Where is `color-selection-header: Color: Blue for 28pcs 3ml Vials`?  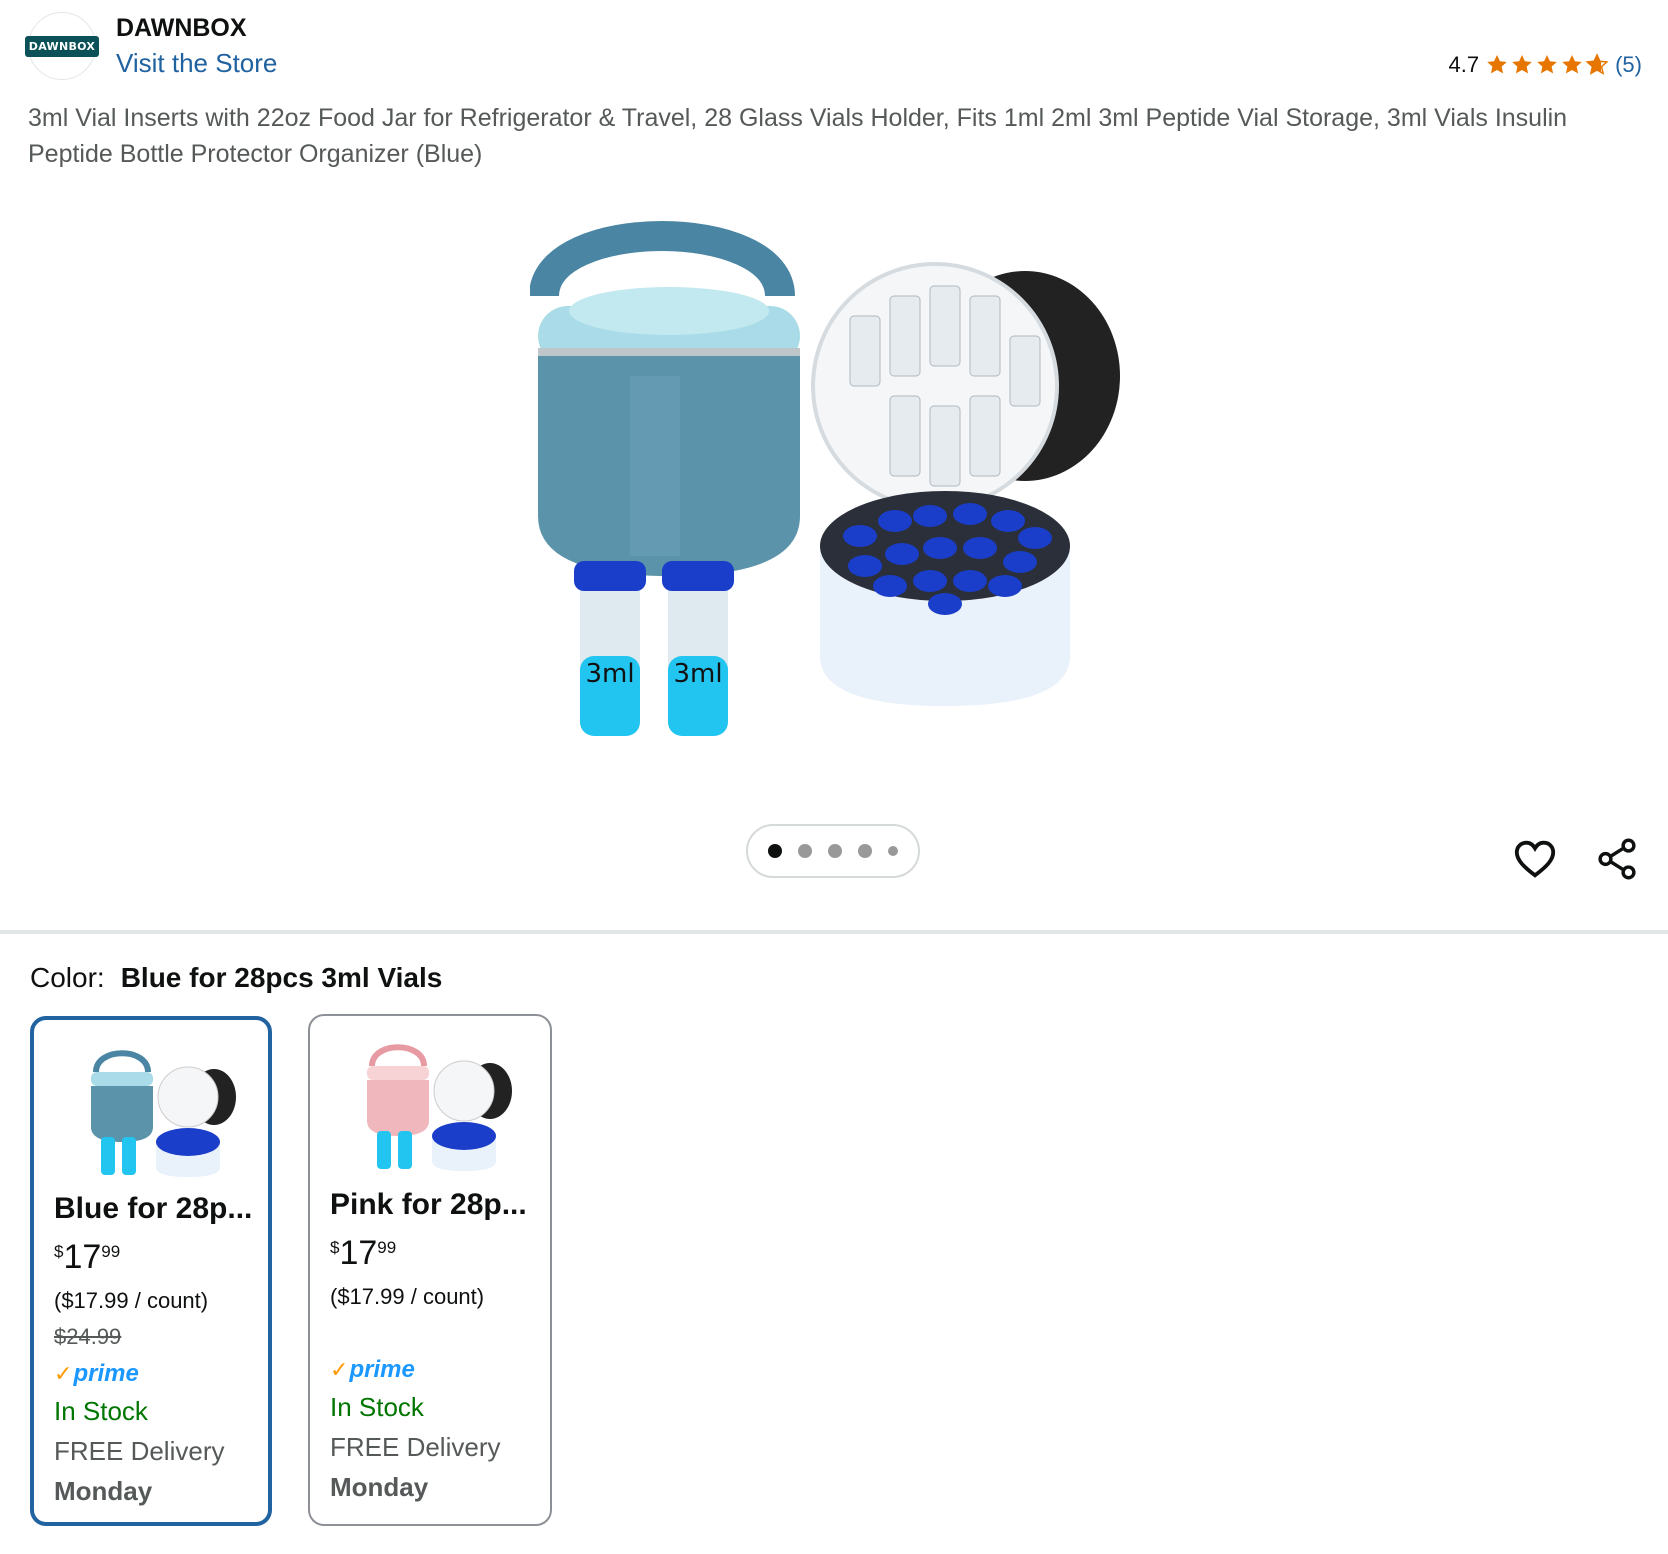
color-selection-header: Color: Blue for 28pcs 3ml Vials is located at coordinates (236, 978).